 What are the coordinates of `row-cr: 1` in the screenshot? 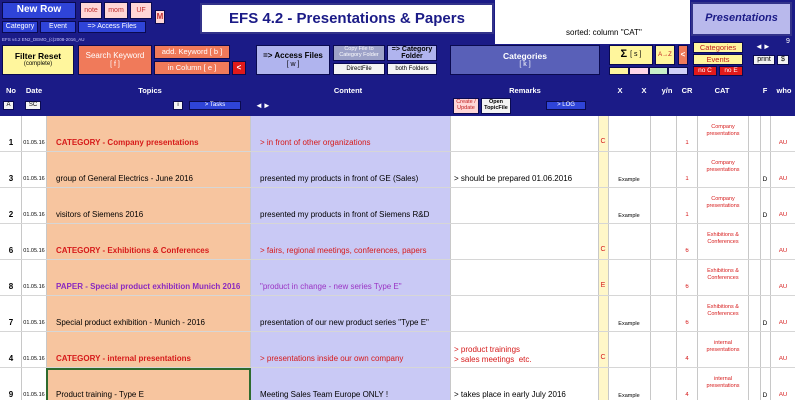 It's located at (687, 143).